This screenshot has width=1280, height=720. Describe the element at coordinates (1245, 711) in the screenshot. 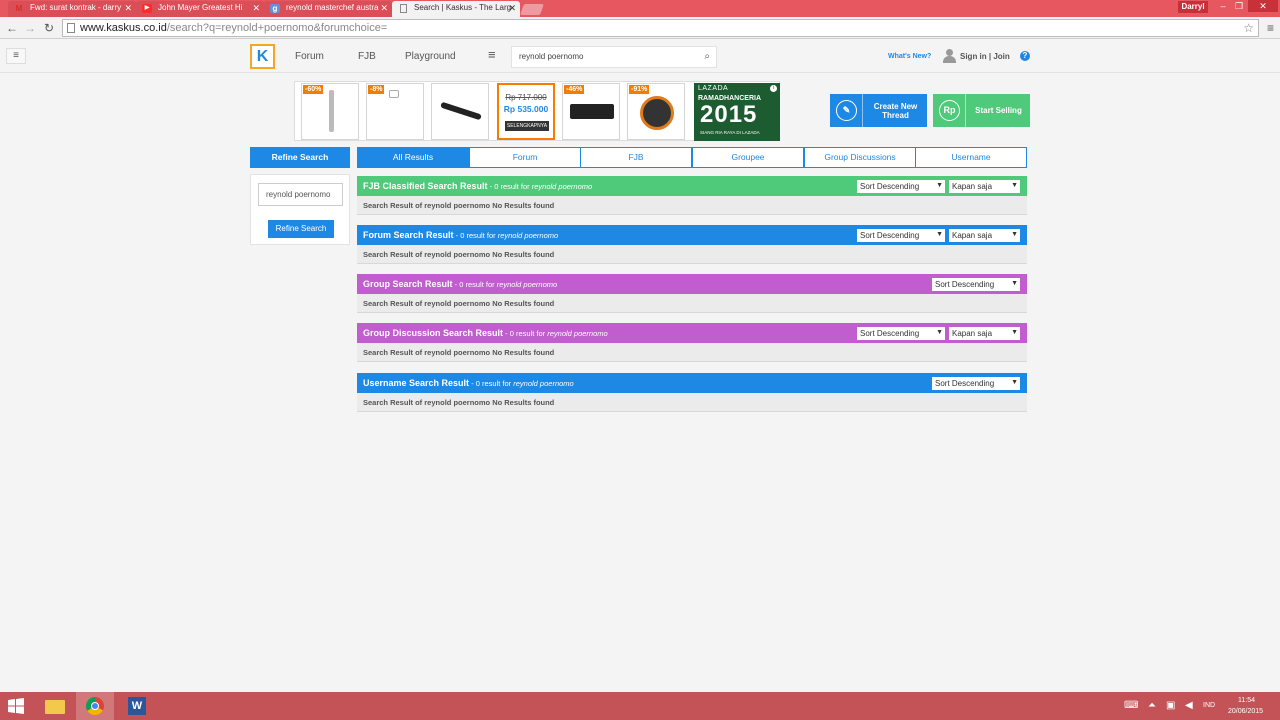

I see `clock-date: 20/06/2015` at that location.